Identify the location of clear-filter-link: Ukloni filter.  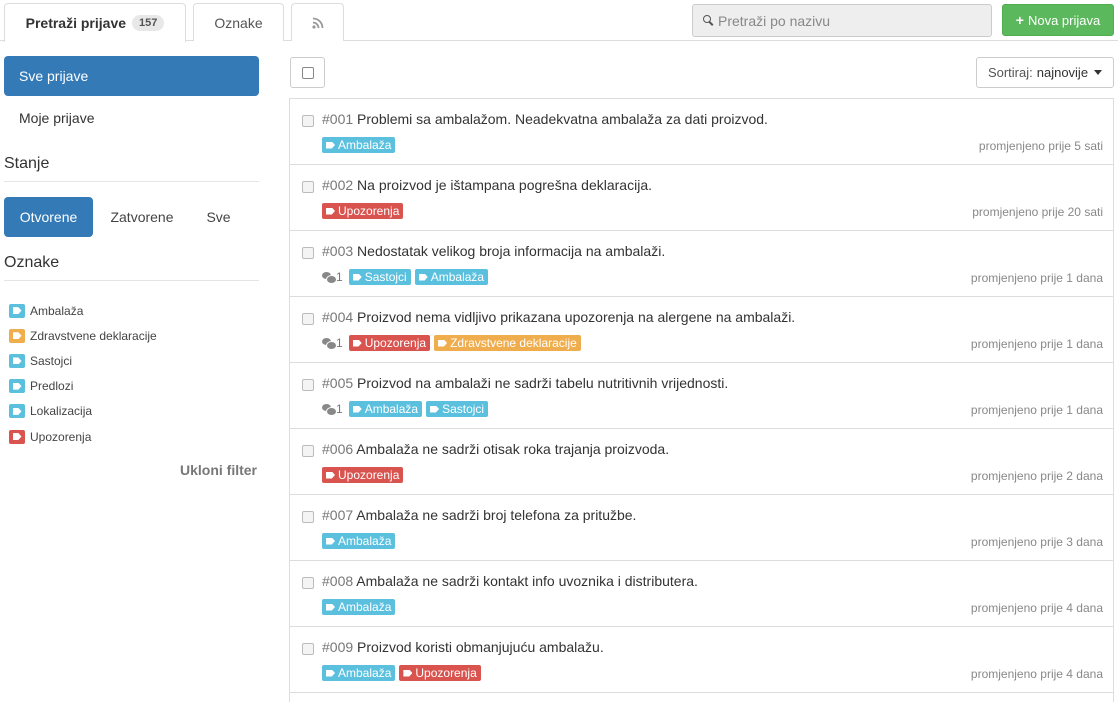
(218, 470).